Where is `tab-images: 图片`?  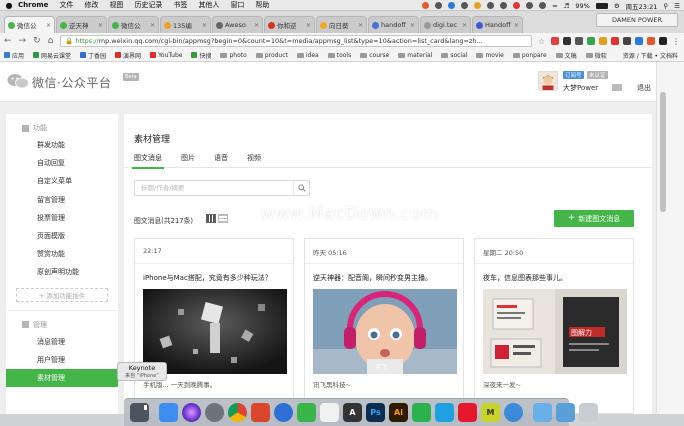
tab-images: 图片 is located at coordinates (188, 158).